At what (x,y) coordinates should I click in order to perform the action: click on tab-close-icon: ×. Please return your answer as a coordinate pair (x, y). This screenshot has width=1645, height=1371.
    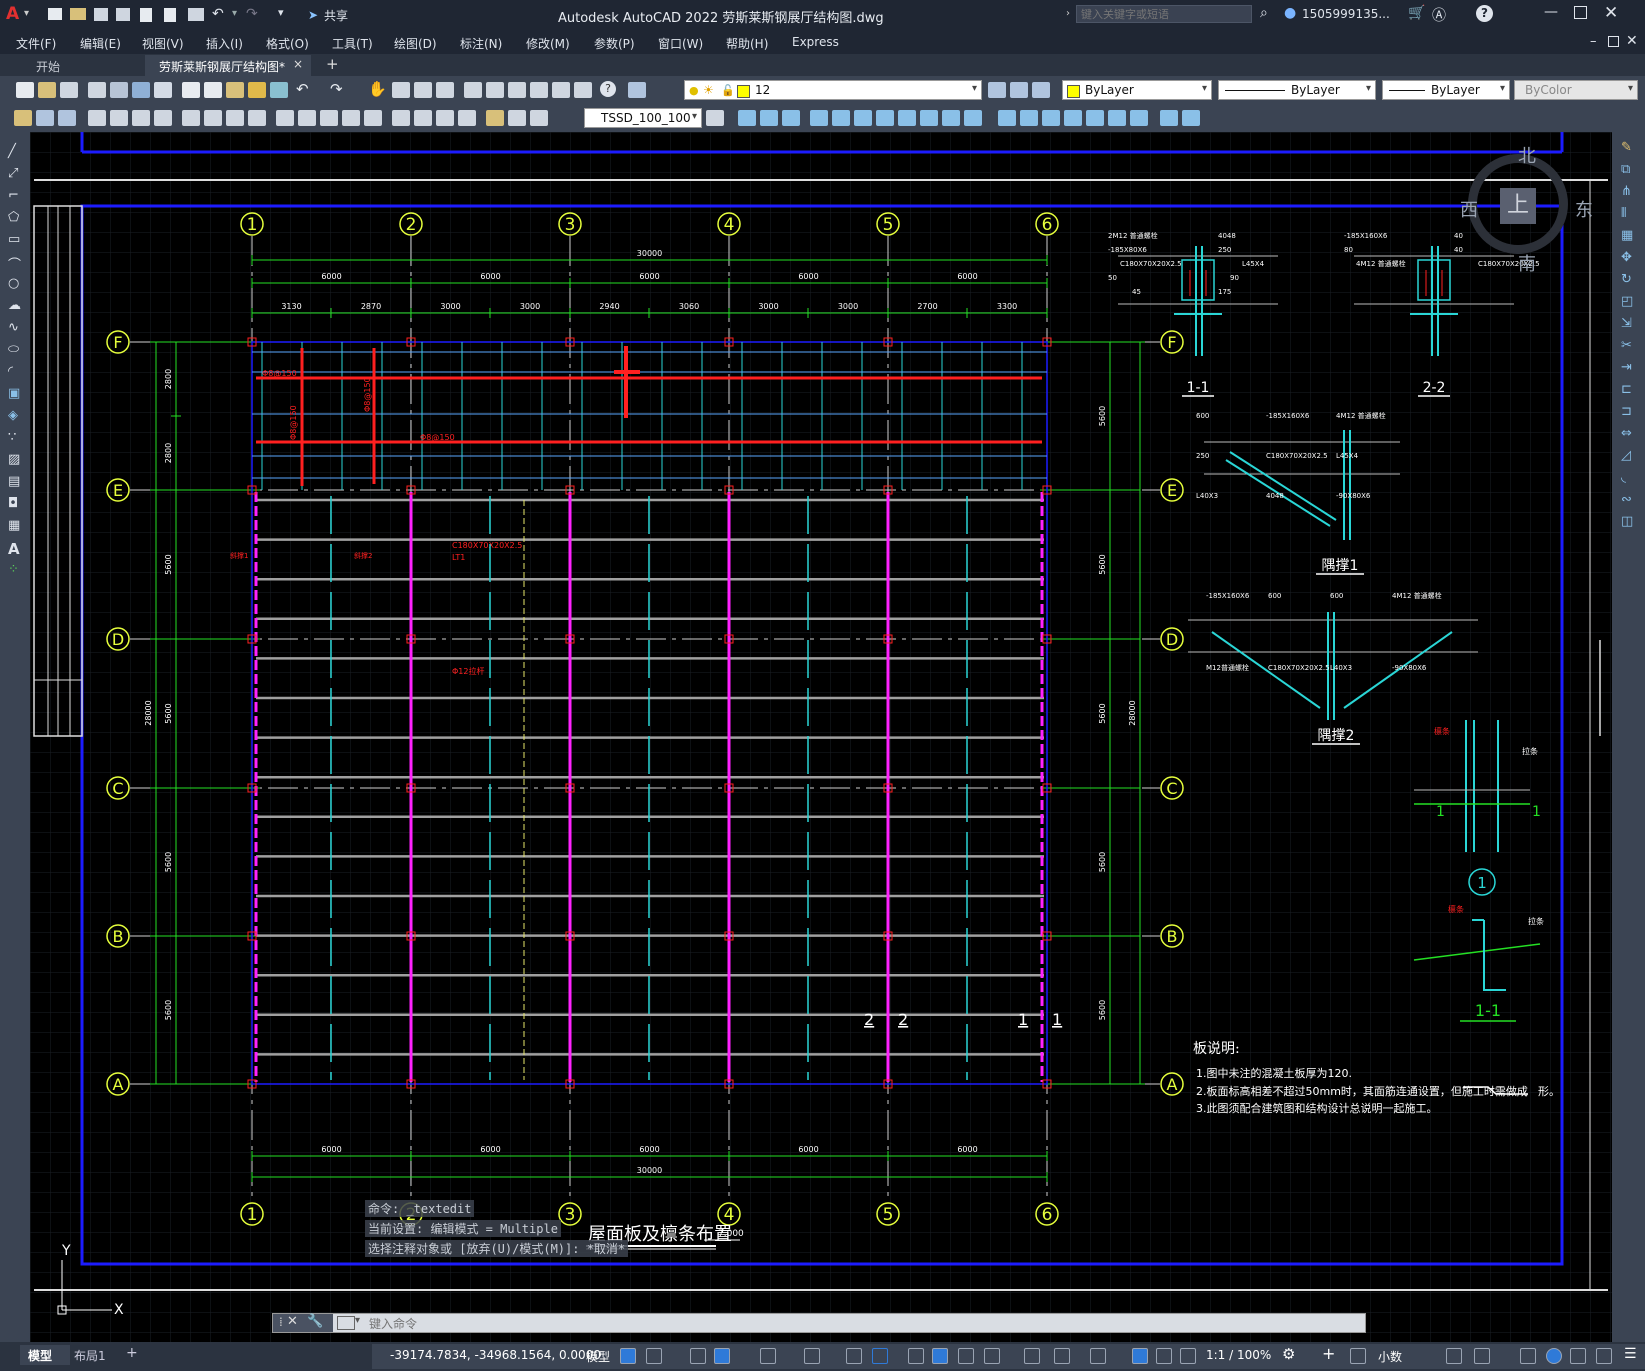
    Looking at the image, I should click on (298, 64).